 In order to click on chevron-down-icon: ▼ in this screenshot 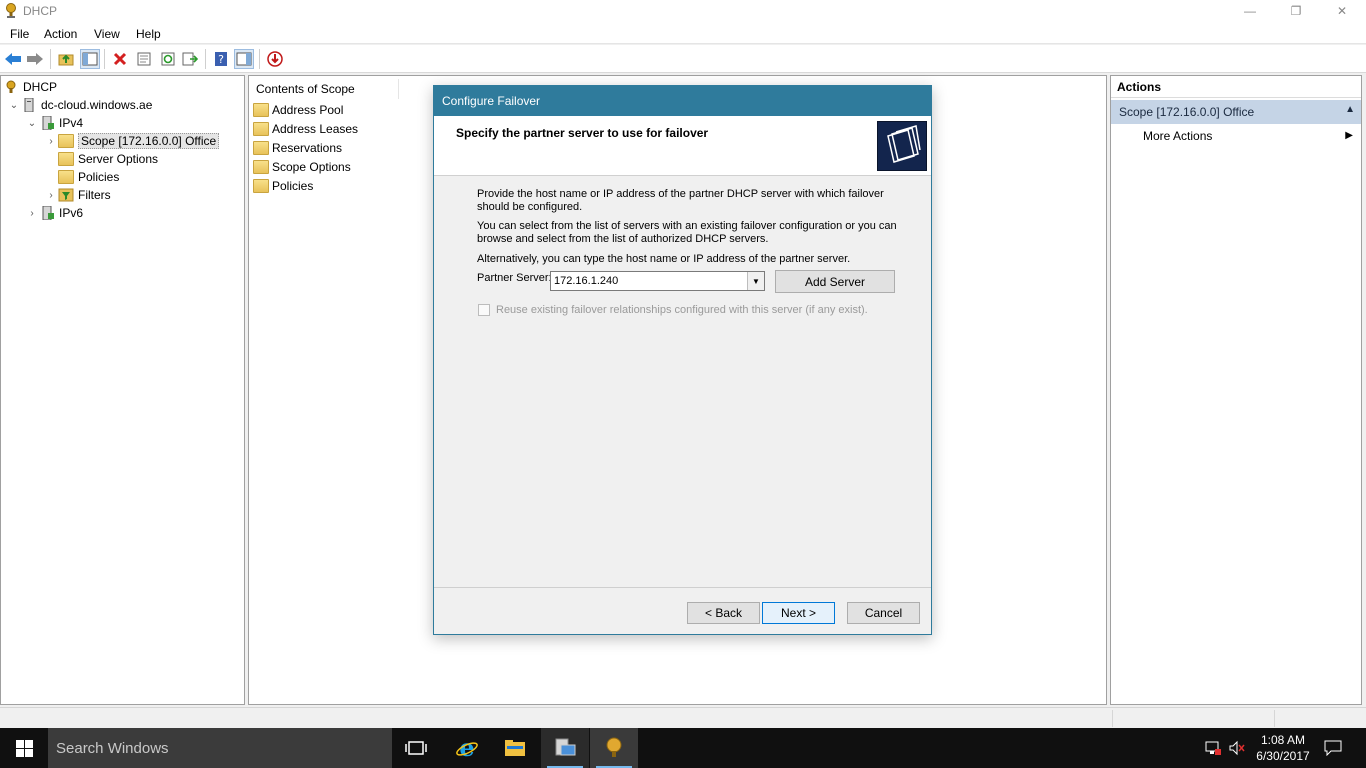, I will do `click(755, 281)`.